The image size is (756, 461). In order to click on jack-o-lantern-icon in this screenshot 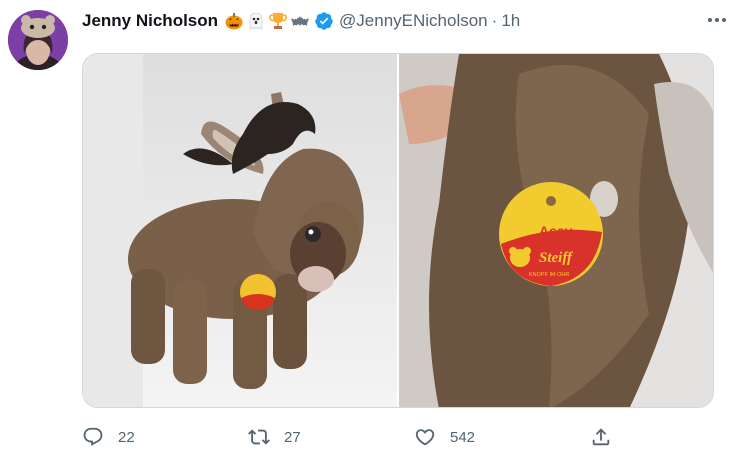, I will do `click(234, 21)`.